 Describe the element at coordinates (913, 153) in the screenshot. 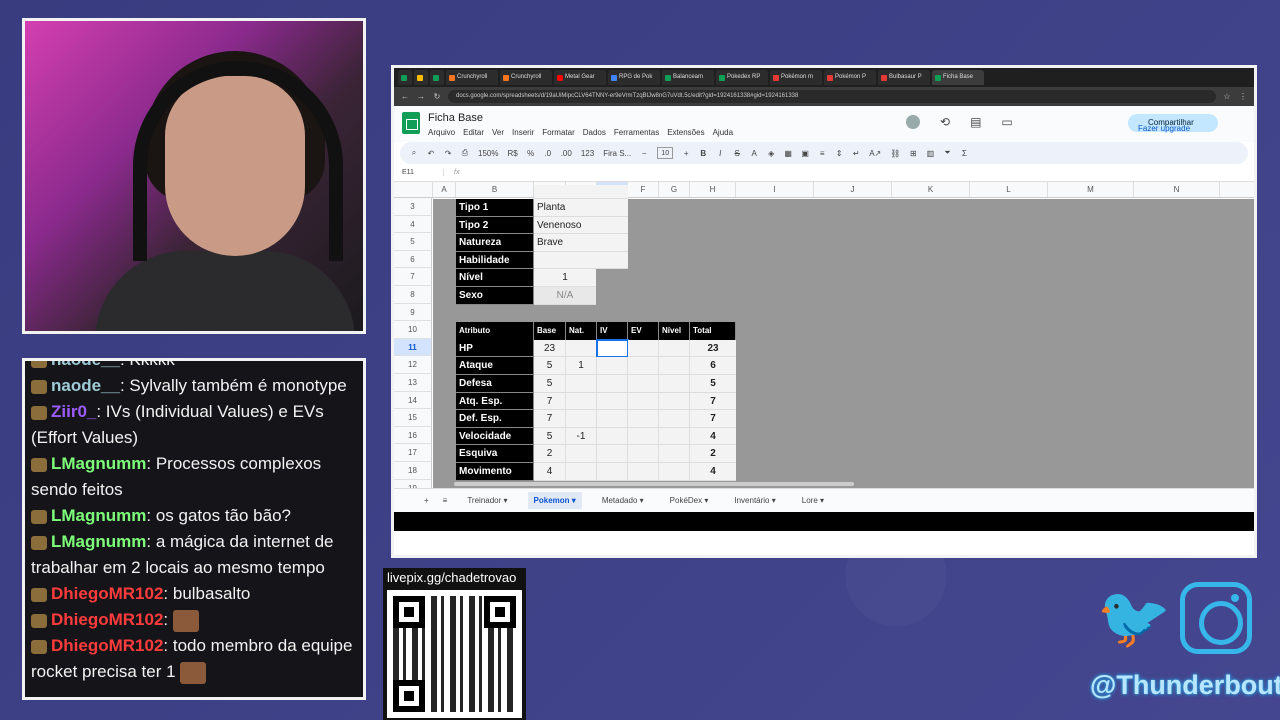

I see `comment-icon: ⊞` at that location.